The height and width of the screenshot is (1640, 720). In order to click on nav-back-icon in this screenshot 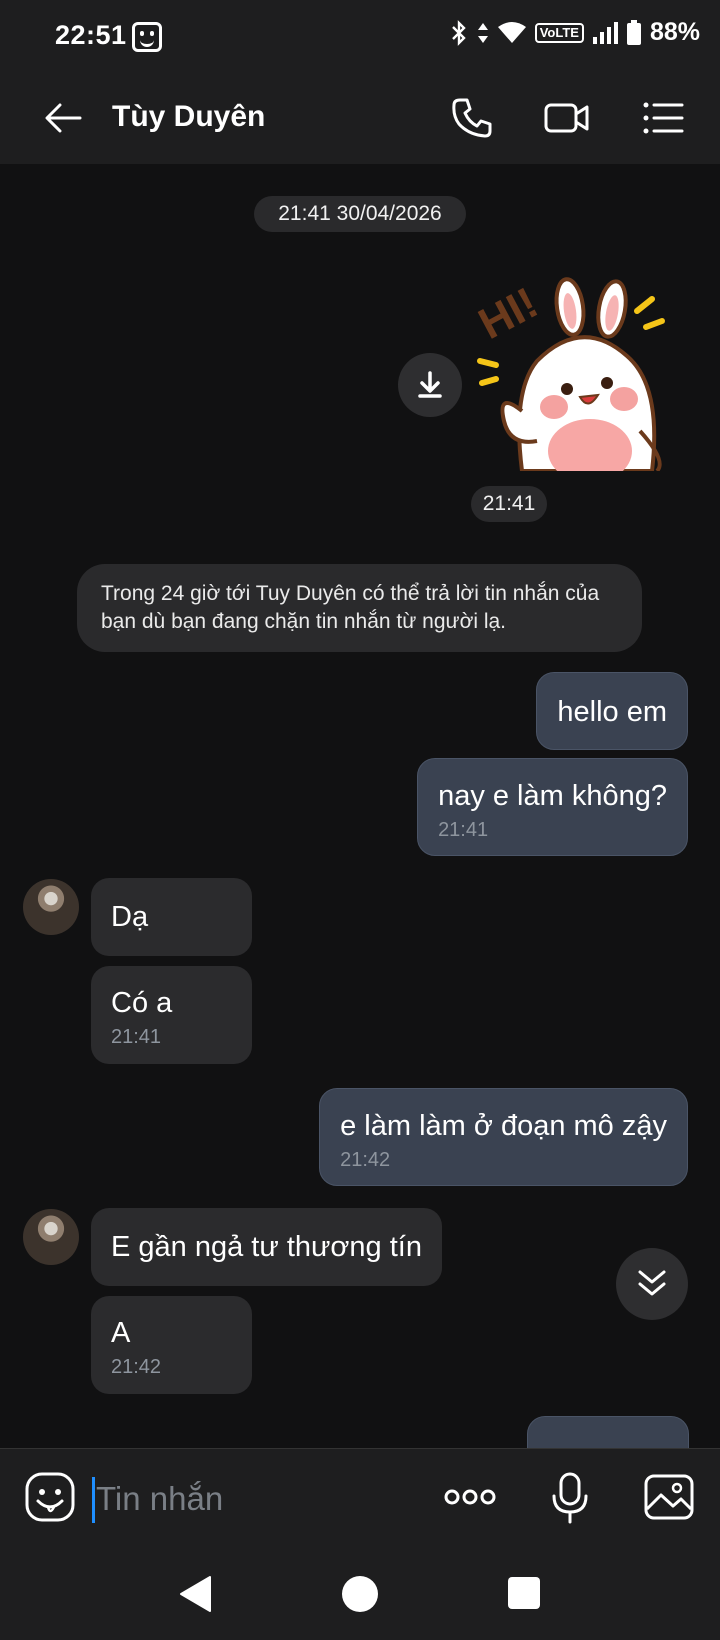, I will do `click(196, 1594)`.